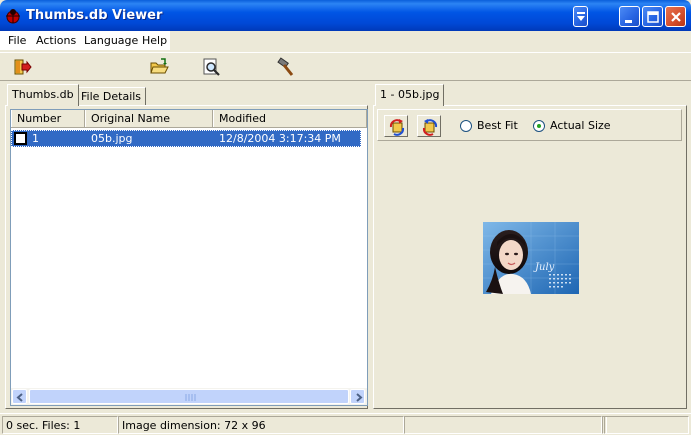 Image resolution: width=691 pixels, height=435 pixels. I want to click on status-bar: 0 sec. Files: 1 Image dimension: 72 x 96, so click(345, 424).